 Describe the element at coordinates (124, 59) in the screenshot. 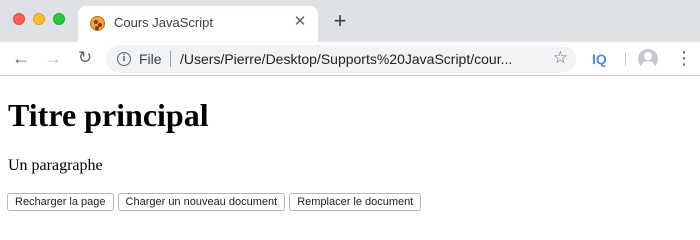

I see `info-icon: i` at that location.